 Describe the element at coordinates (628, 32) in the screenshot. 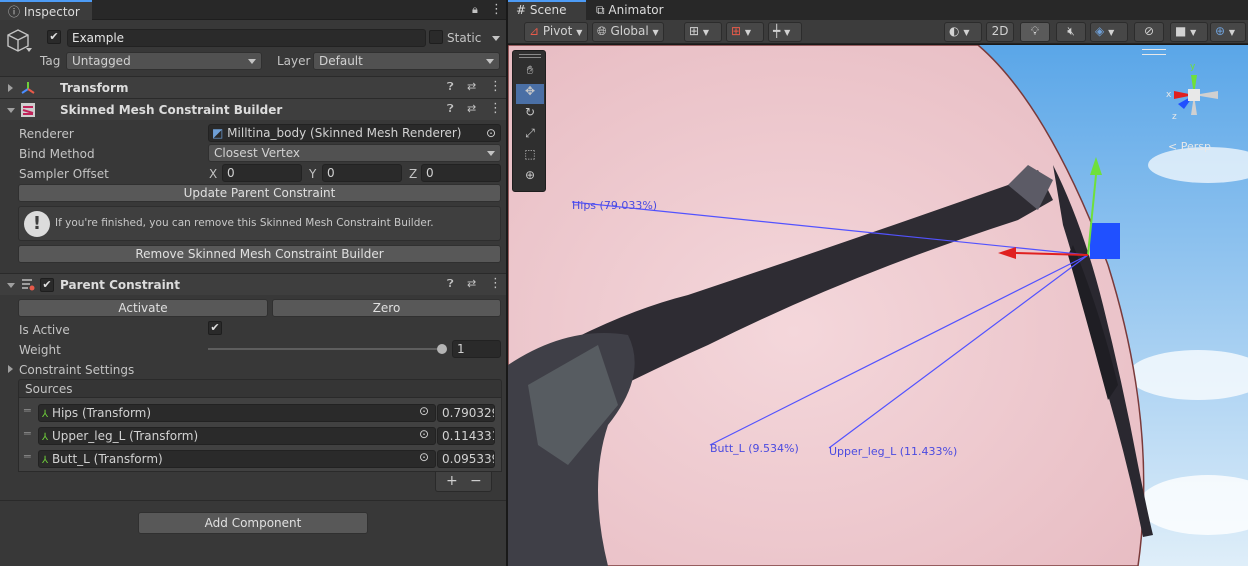

I see `global-dropdown: 🌐︎ Global ▼` at that location.